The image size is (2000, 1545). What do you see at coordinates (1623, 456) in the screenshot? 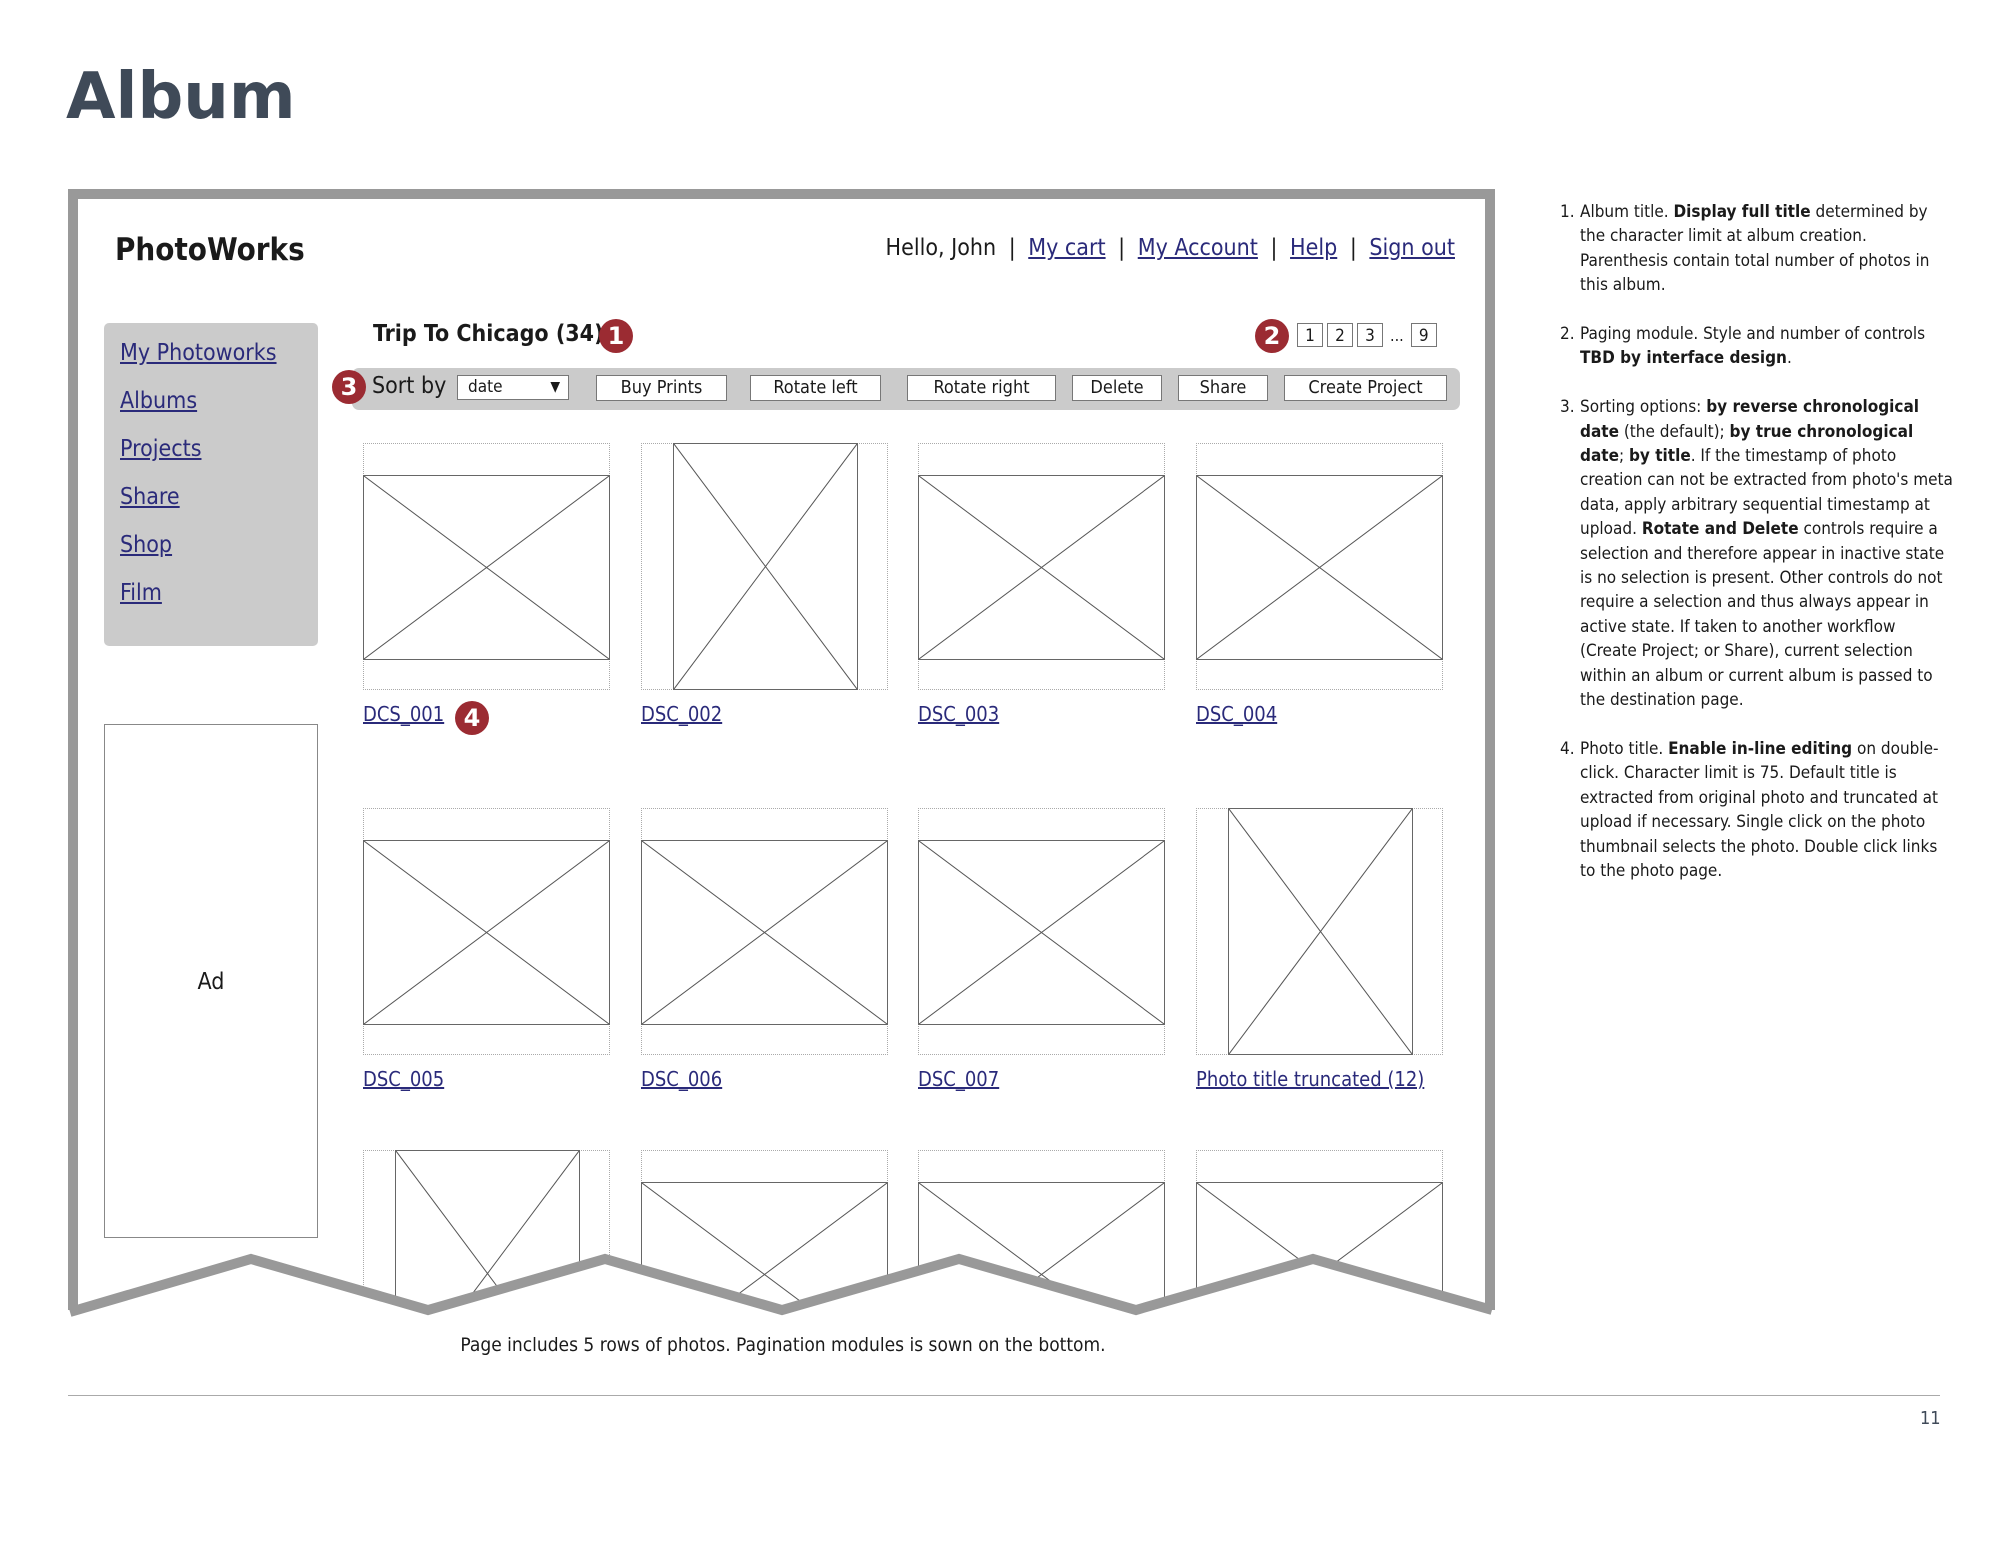
I see `note-text: ;` at bounding box center [1623, 456].